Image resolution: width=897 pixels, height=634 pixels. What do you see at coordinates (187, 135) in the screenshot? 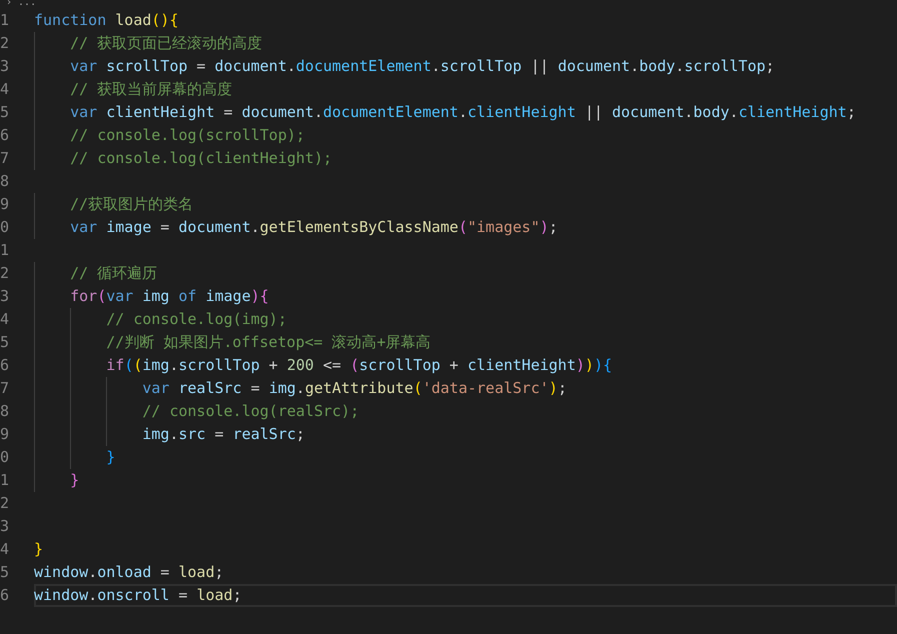
I see `code-line: // console.log(scrollTop);` at bounding box center [187, 135].